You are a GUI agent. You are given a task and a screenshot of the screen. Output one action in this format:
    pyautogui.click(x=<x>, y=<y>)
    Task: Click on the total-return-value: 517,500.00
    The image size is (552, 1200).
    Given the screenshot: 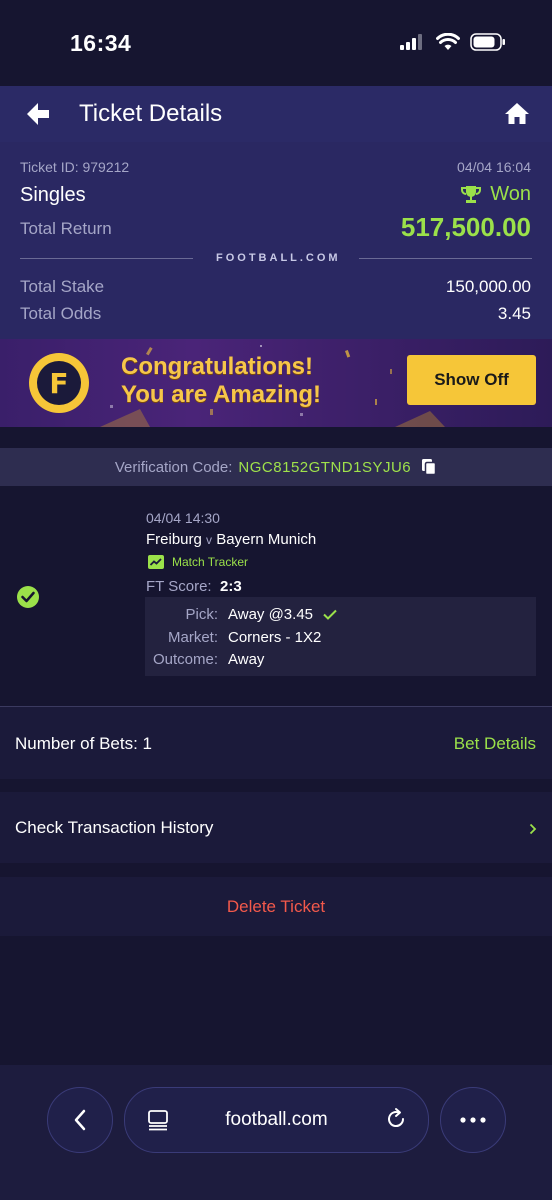 What is the action you would take?
    pyautogui.click(x=465, y=227)
    